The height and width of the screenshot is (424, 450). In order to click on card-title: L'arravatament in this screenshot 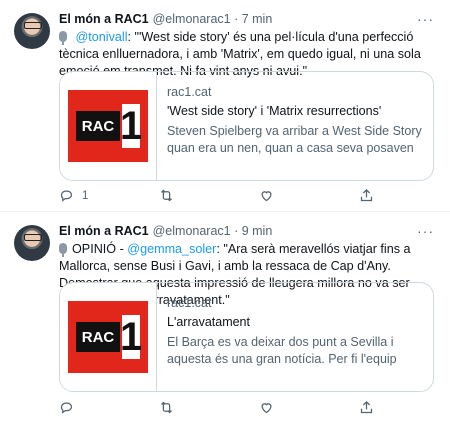, I will do `click(208, 322)`.